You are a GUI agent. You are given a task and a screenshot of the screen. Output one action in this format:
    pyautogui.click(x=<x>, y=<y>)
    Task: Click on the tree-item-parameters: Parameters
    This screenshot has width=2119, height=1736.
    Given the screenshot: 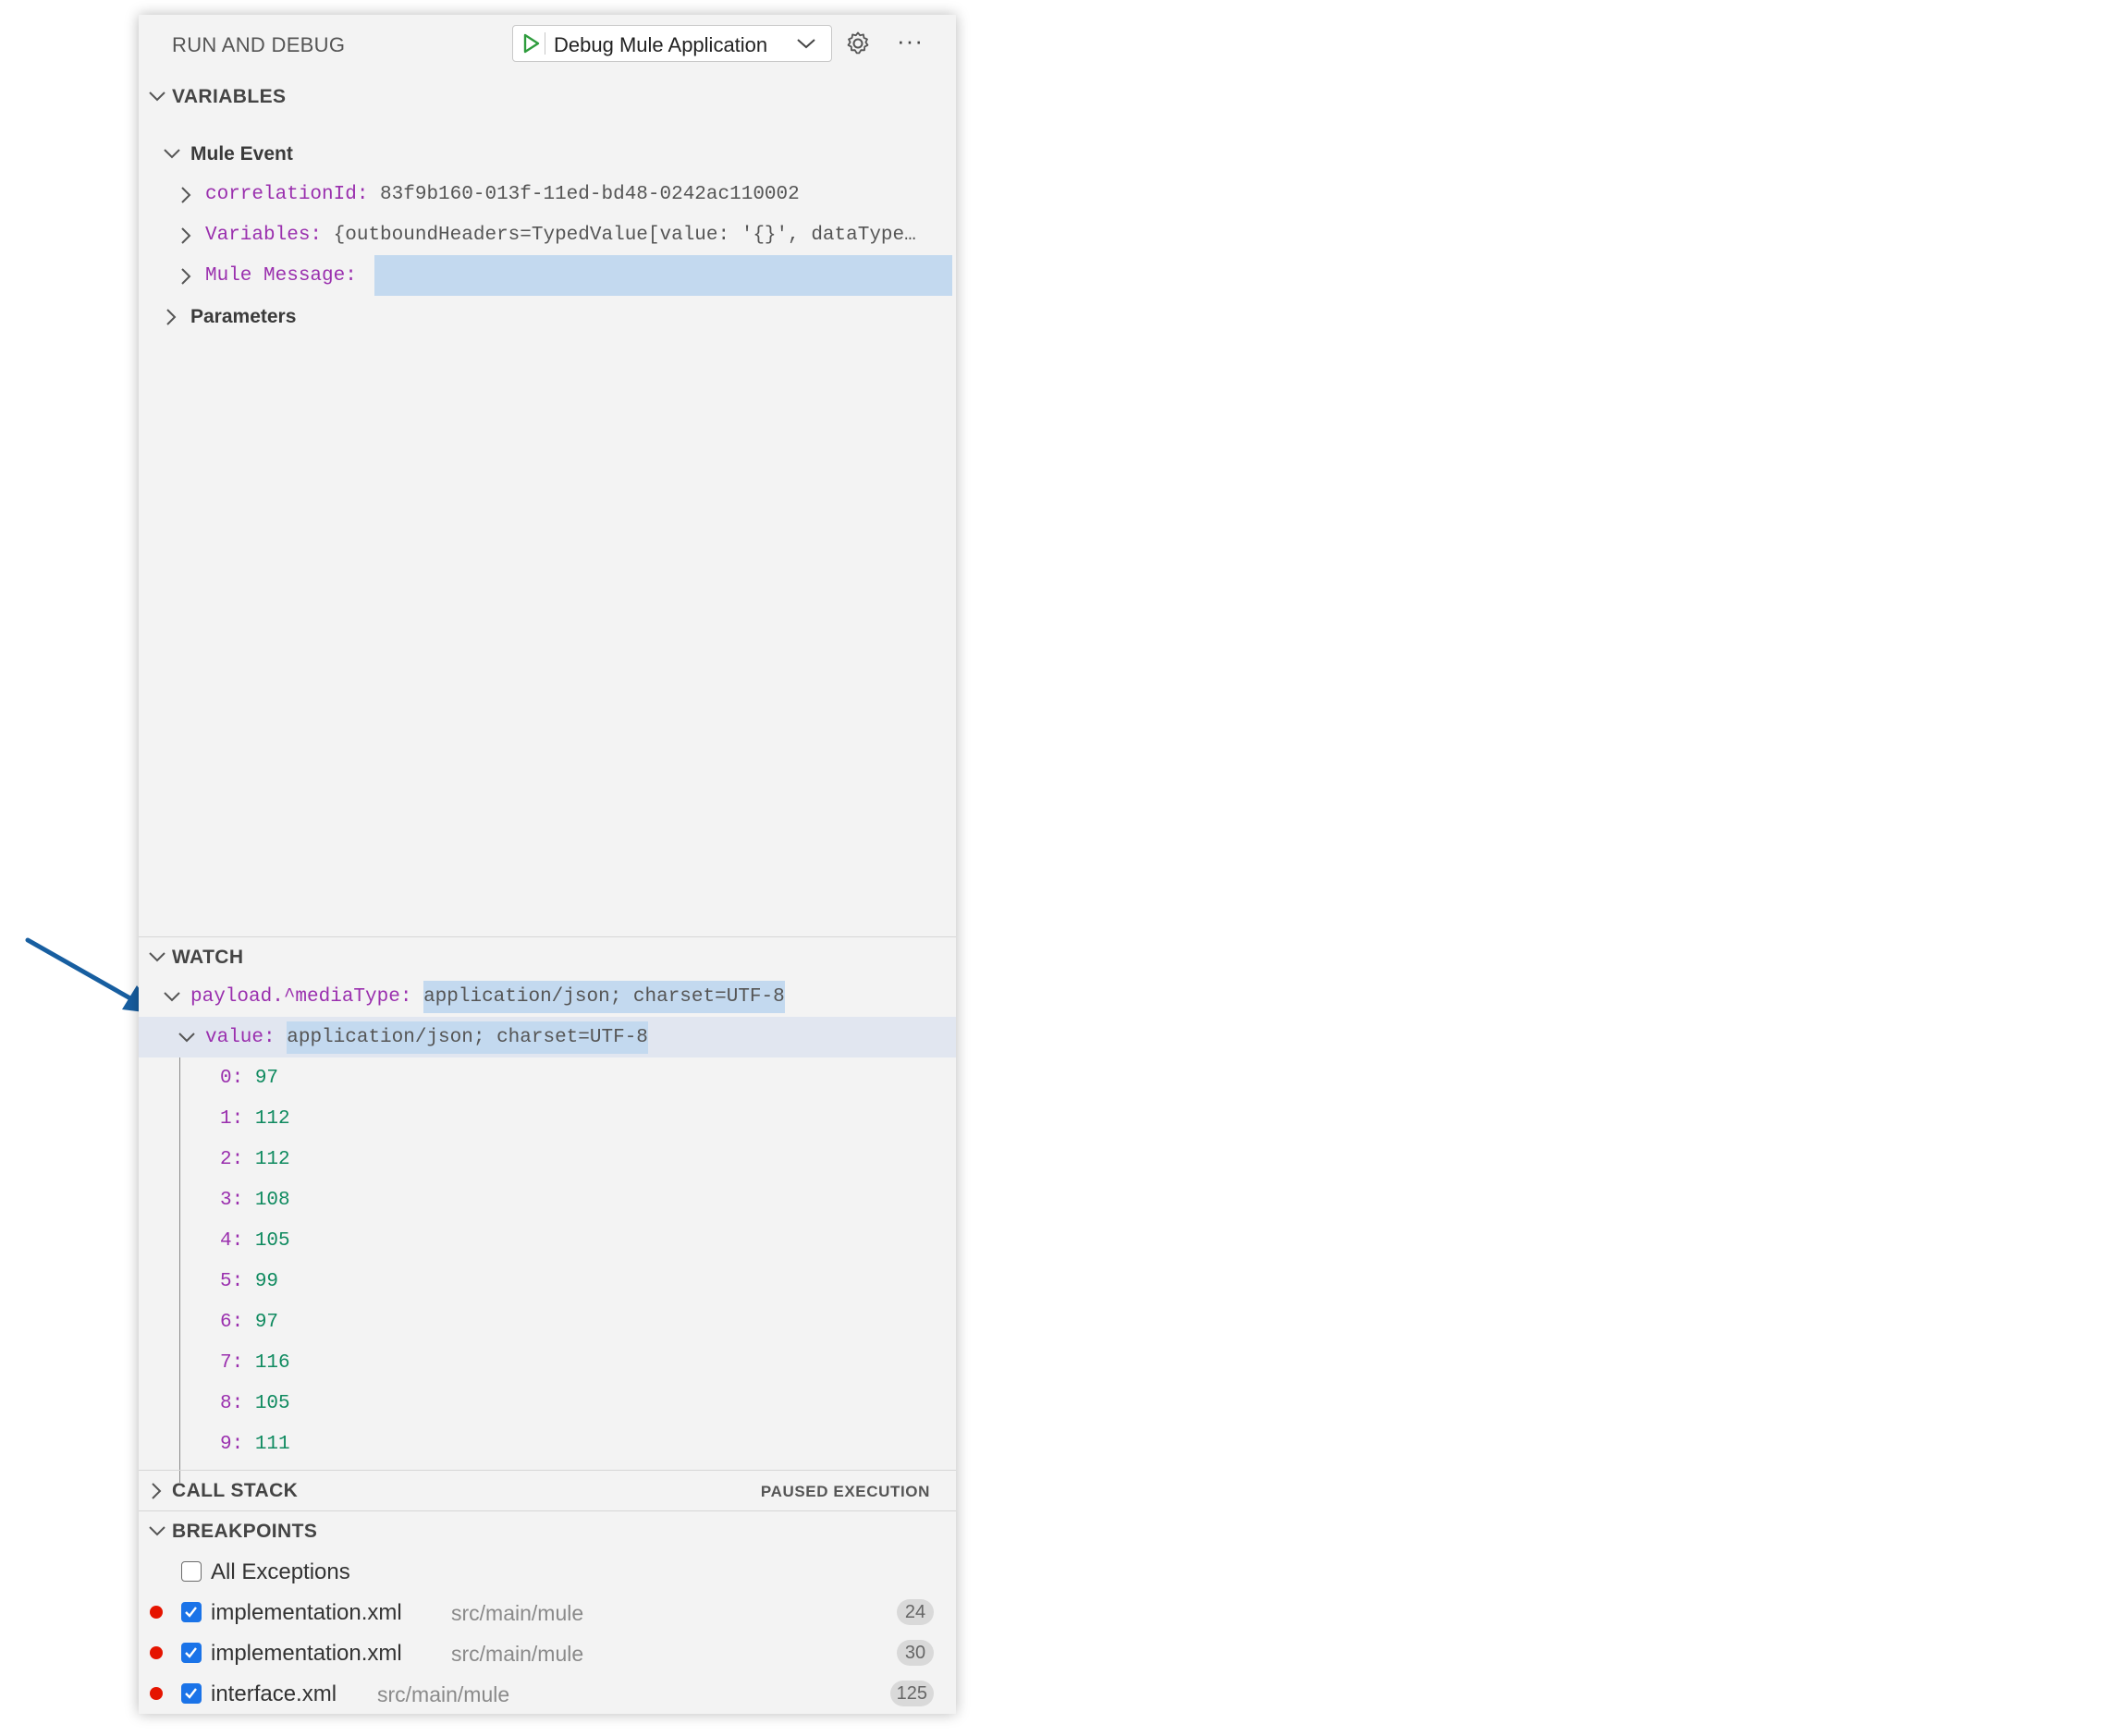 What is the action you would take?
    pyautogui.click(x=547, y=316)
    